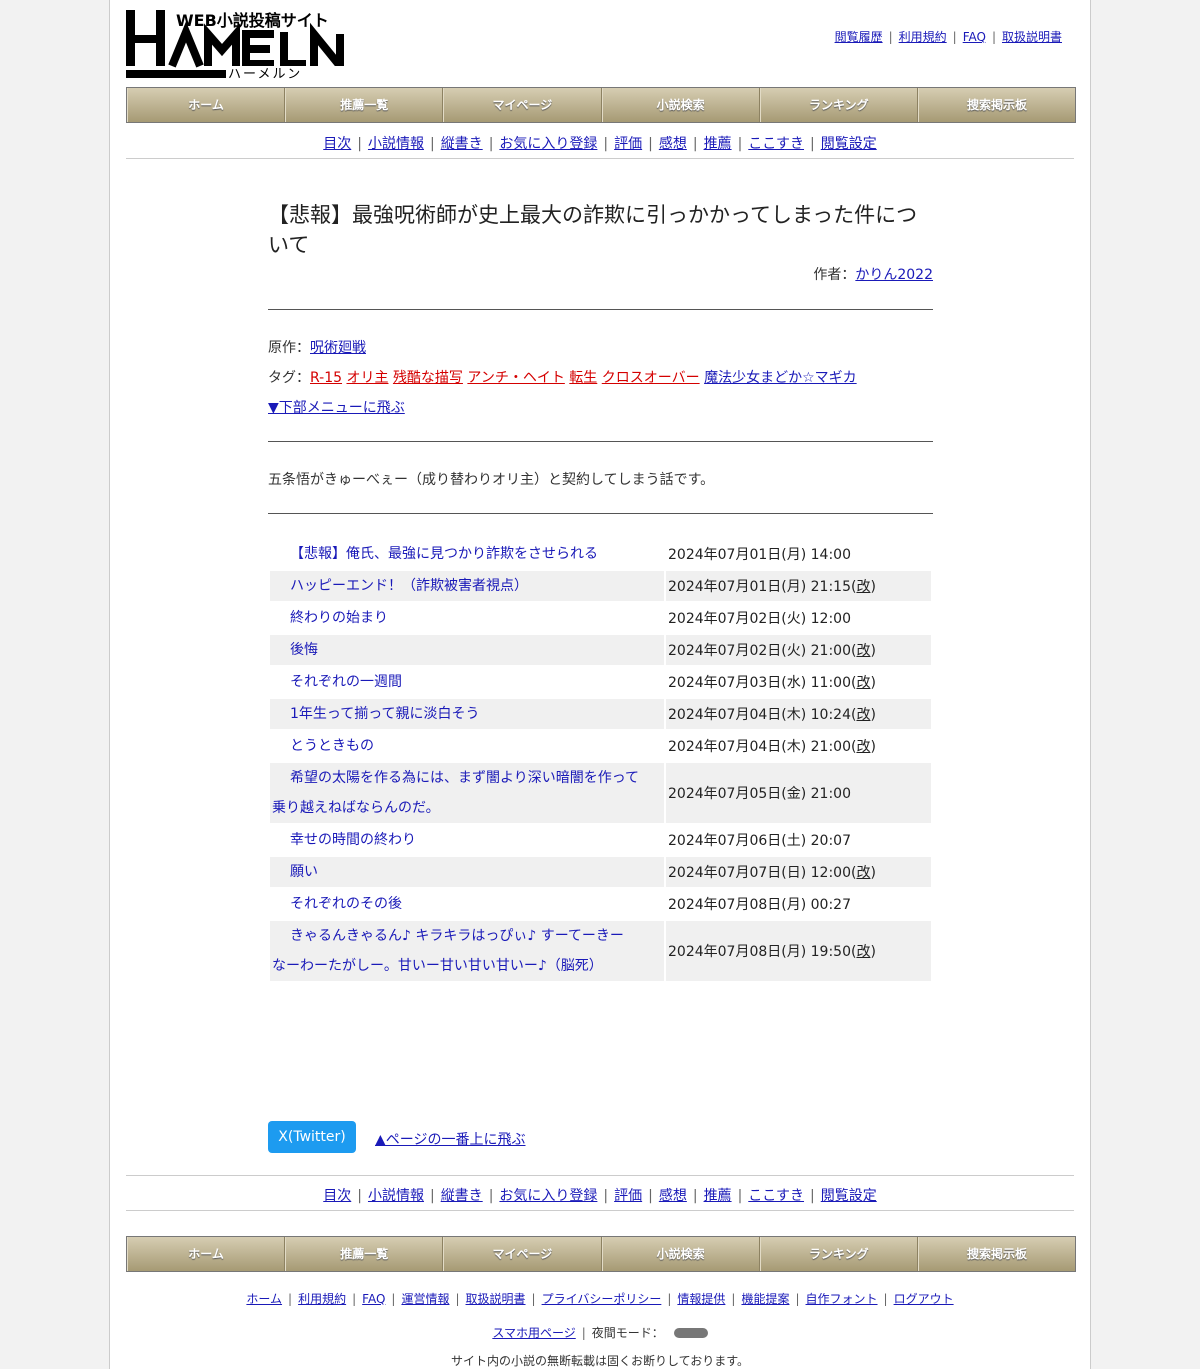  What do you see at coordinates (600, 682) in the screenshot?
I see `table-row: それぞれの一週間 2024年07月03日(水) 11:00(改)` at bounding box center [600, 682].